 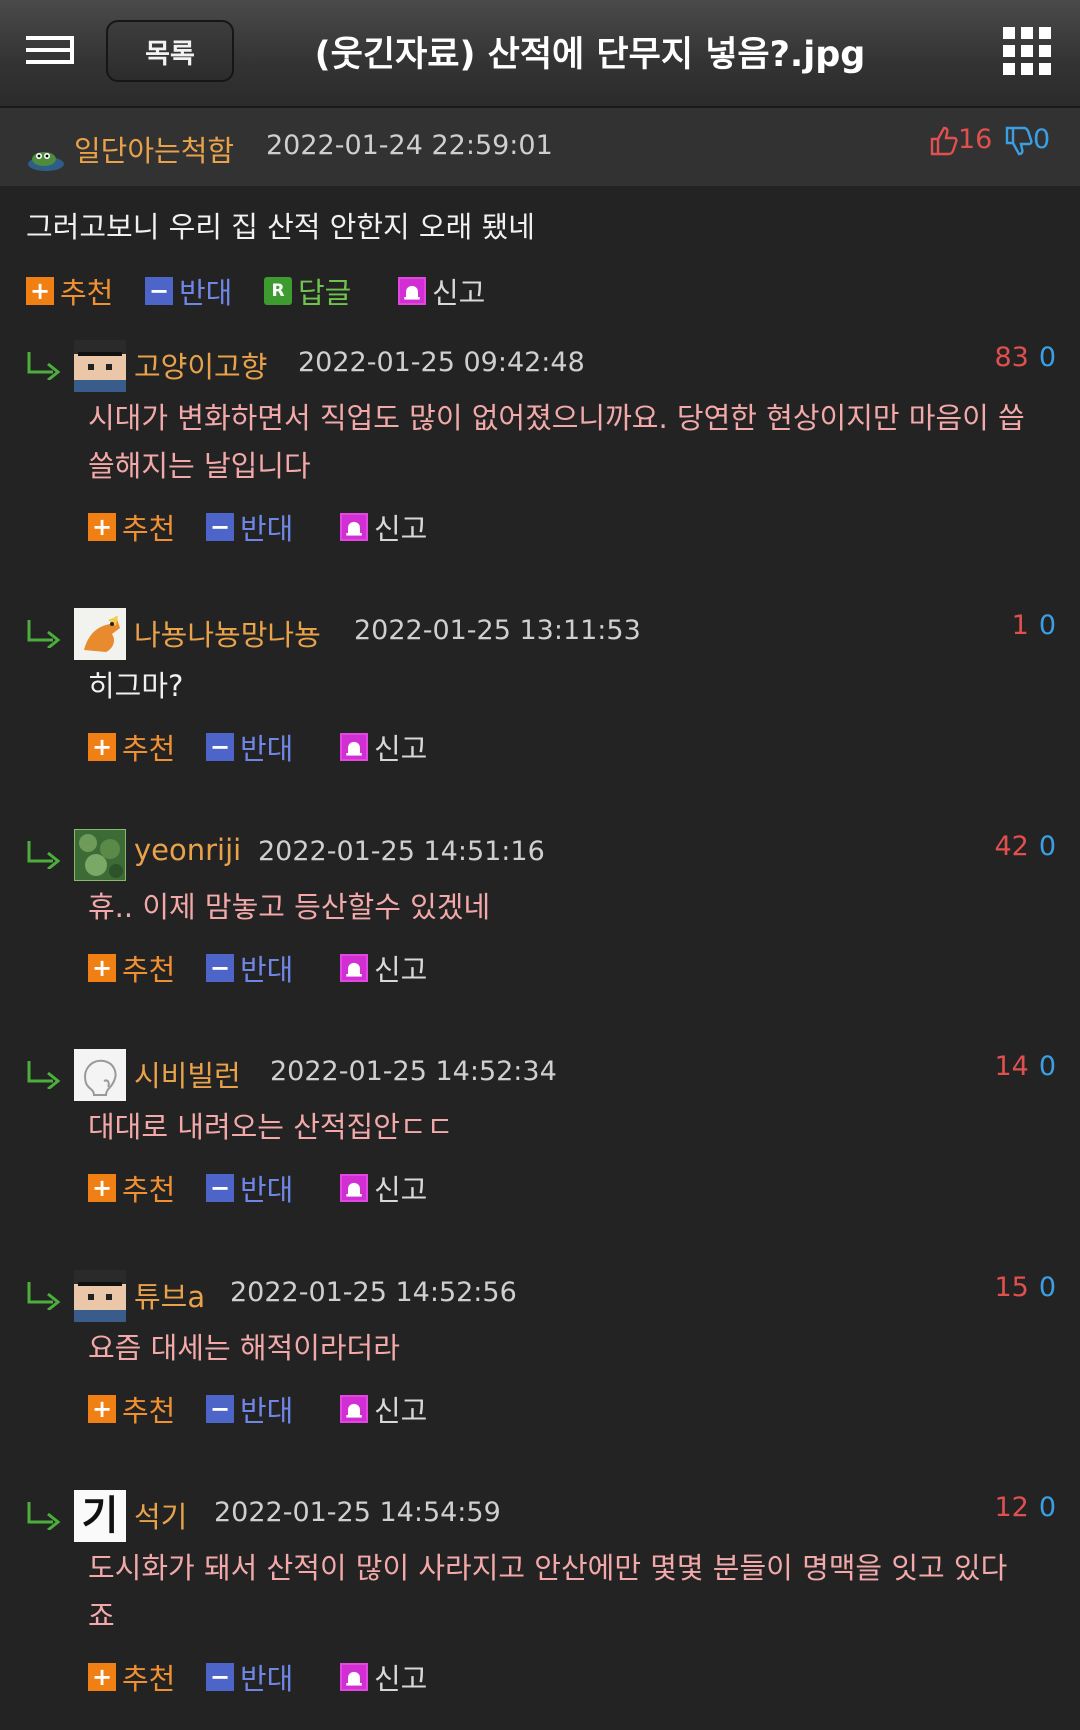 What do you see at coordinates (590, 55) in the screenshot?
I see `page-title: (웃긴자료) 산적에 단무지 넣음?.jpg` at bounding box center [590, 55].